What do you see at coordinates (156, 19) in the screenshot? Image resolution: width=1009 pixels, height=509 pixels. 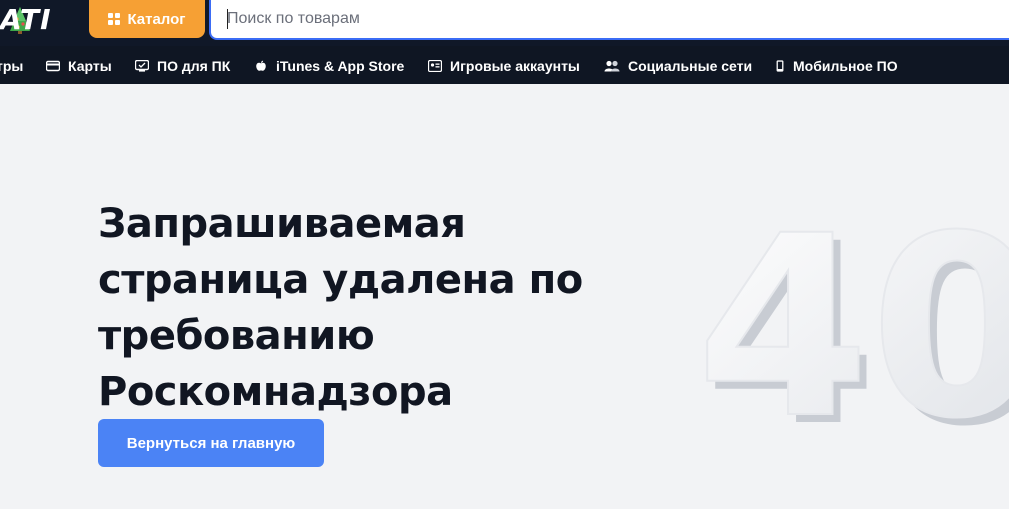 I see `catalog-label: Каталог` at bounding box center [156, 19].